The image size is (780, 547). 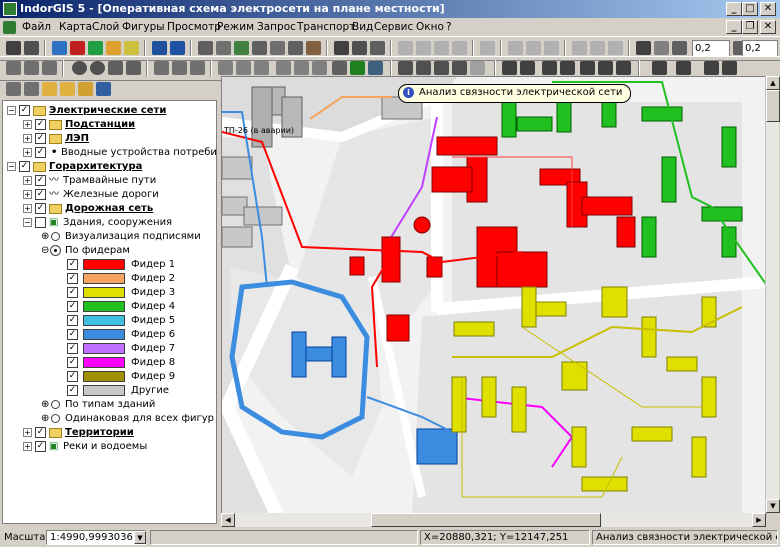 What do you see at coordinates (549, 68) in the screenshot?
I see `analysis-3-icon` at bounding box center [549, 68].